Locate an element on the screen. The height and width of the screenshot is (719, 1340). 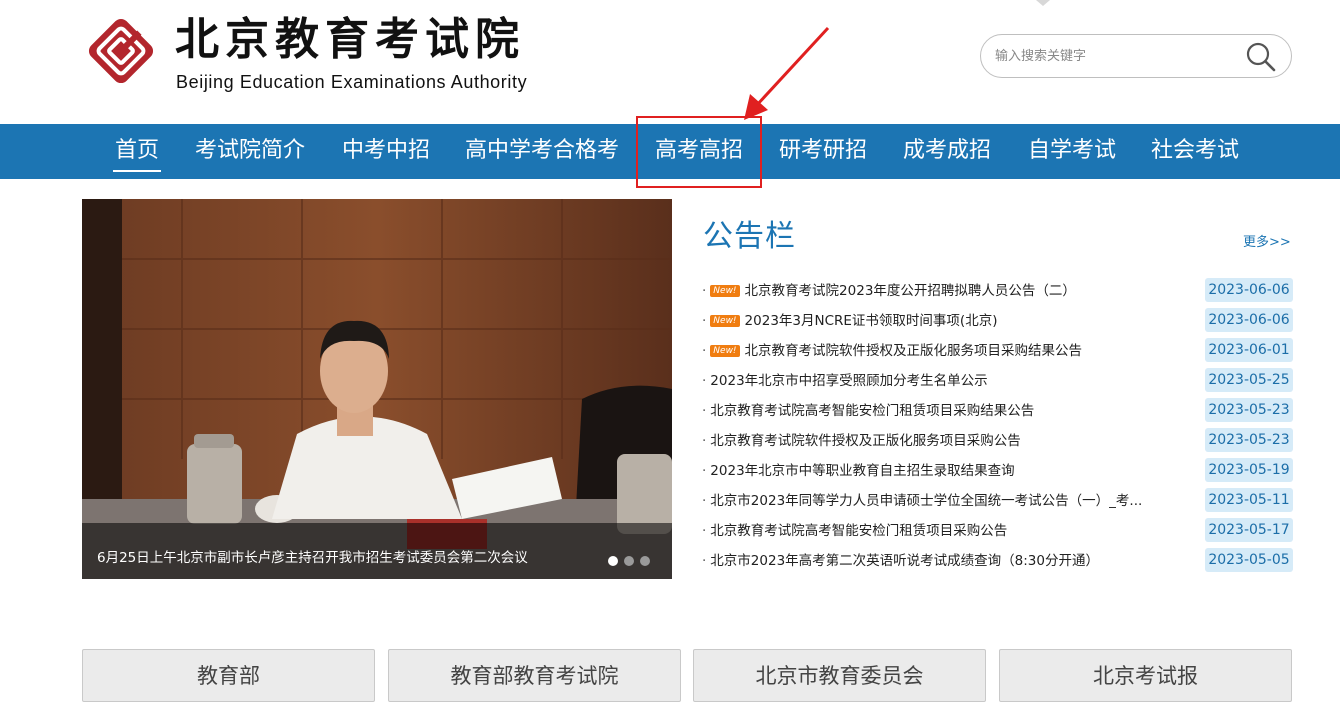
list-item: · New! 2023年3月NCRE证书领取时间事项(北京) 2023-06-06 is located at coordinates (997, 321).